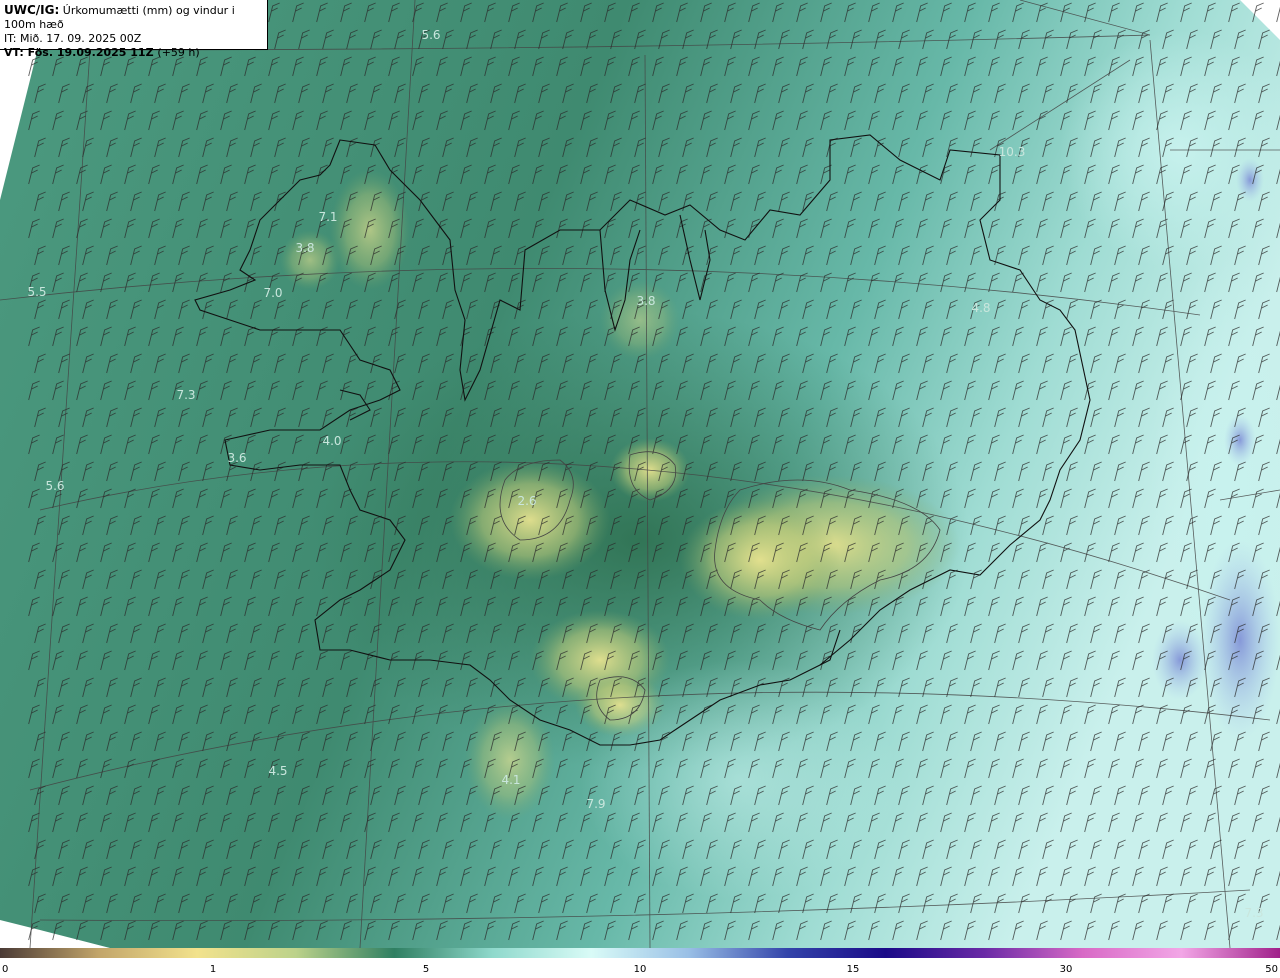 This screenshot has width=1280, height=978. Describe the element at coordinates (14, 52) in the screenshot. I see `valid-prefix: VT:` at that location.